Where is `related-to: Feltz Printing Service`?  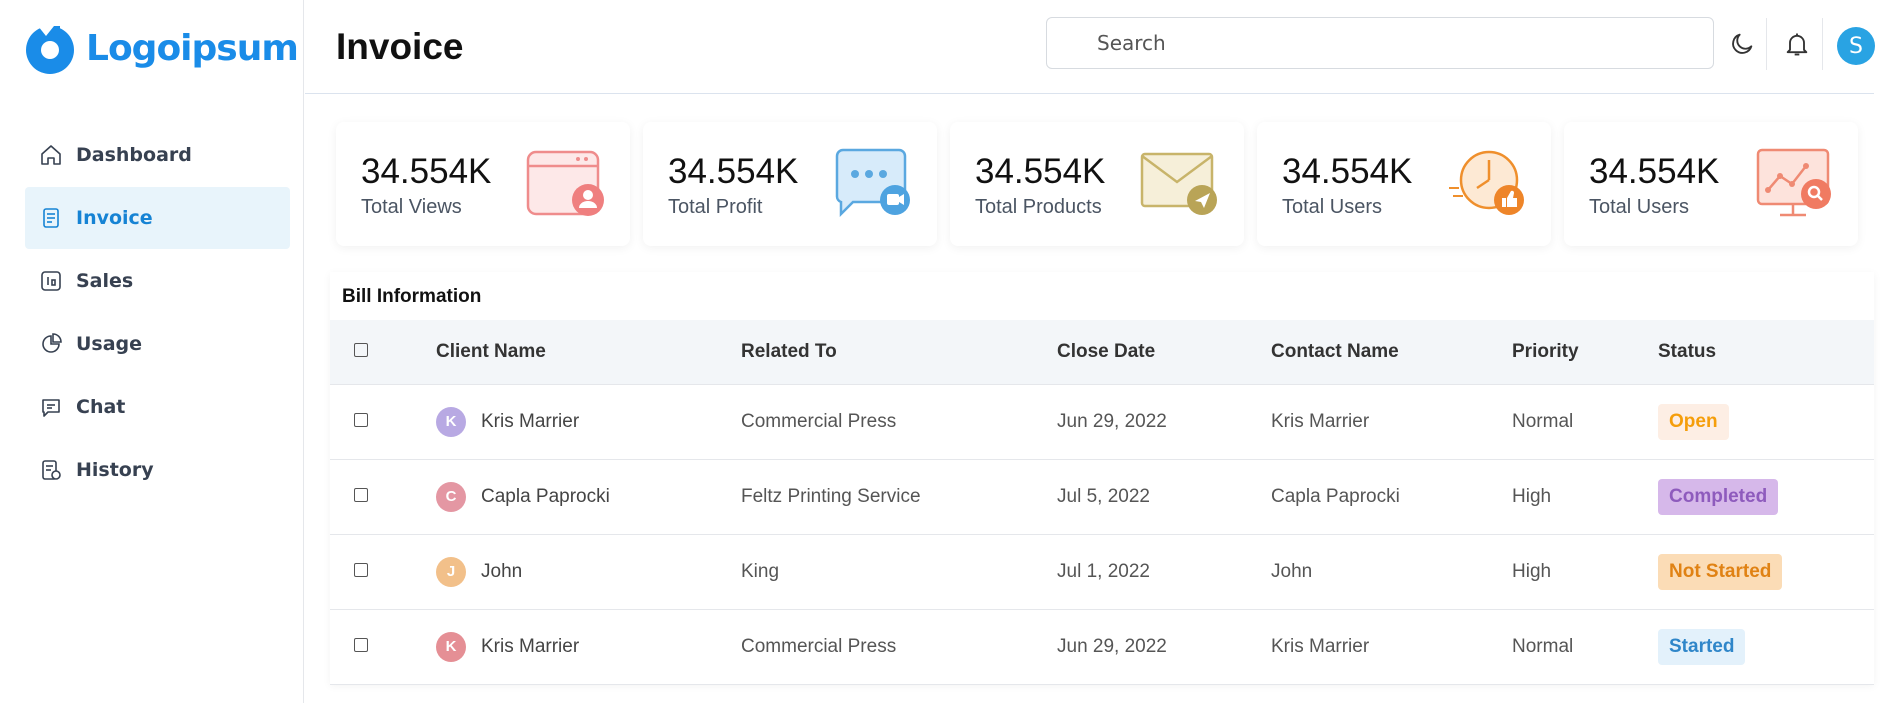
related-to: Feltz Printing Service is located at coordinates (831, 496).